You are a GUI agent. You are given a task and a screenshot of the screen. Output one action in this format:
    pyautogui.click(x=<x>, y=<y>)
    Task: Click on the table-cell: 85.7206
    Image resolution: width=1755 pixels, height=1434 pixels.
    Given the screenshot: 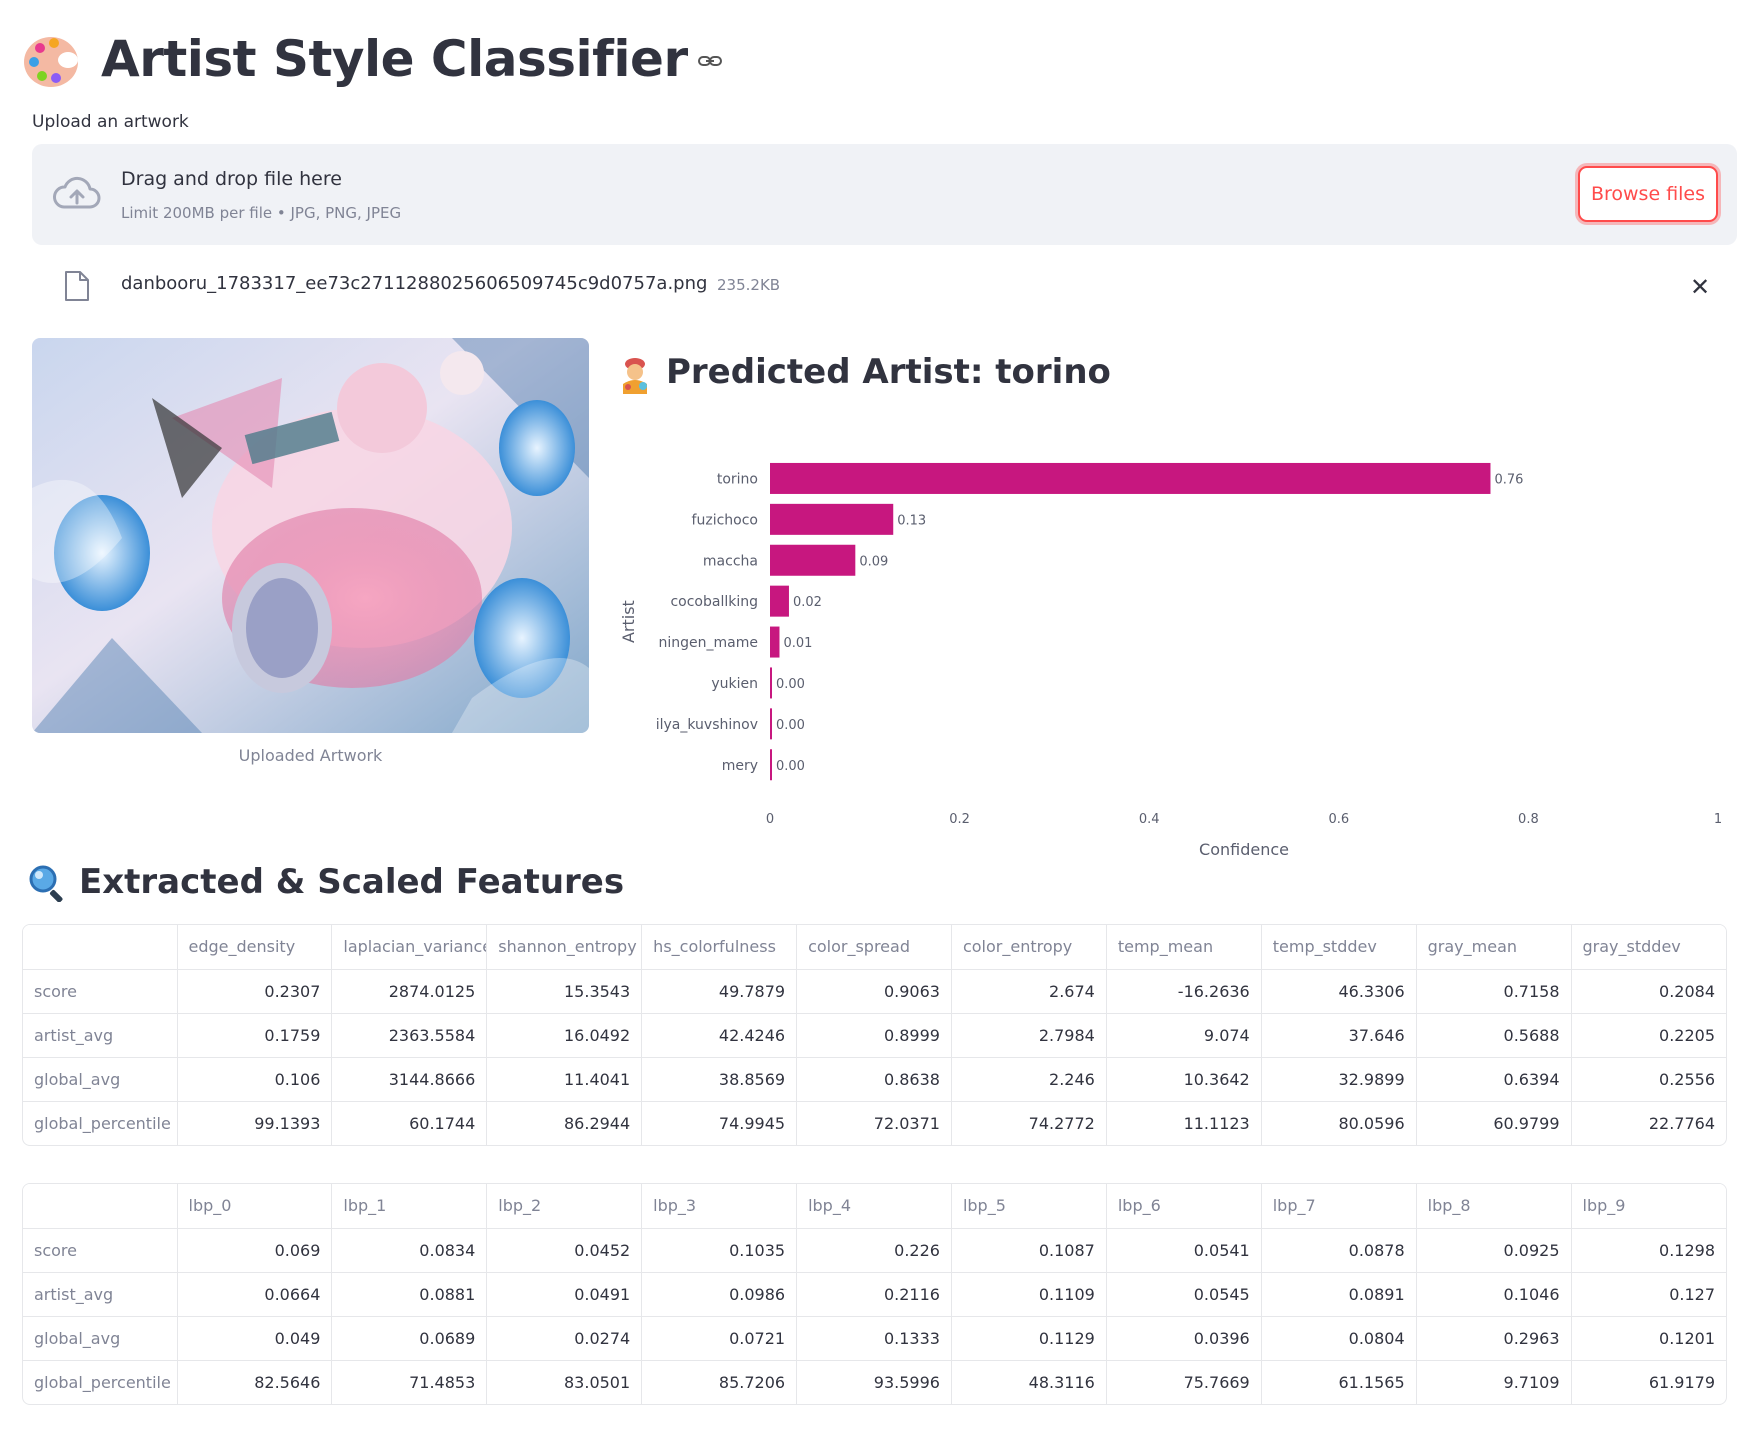 What is the action you would take?
    pyautogui.click(x=719, y=1382)
    